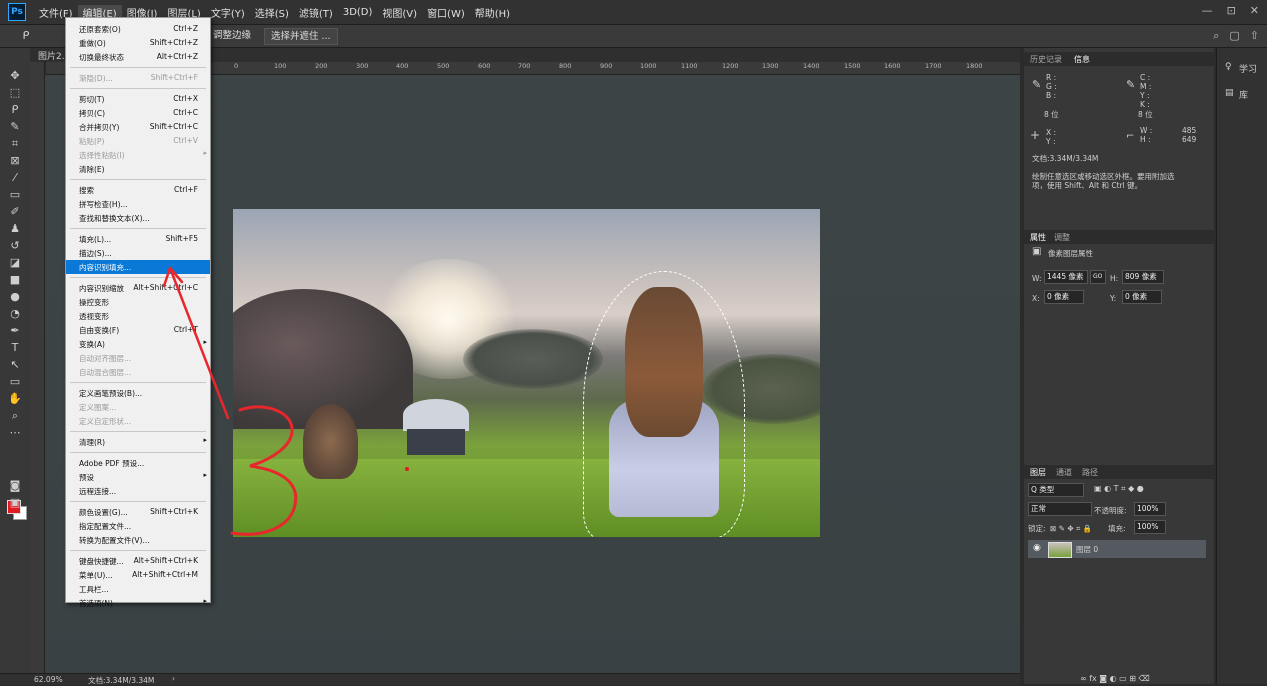 This screenshot has width=1267, height=686. Describe the element at coordinates (15, 211) in the screenshot. I see `brush-tool-icon: ✐` at that location.